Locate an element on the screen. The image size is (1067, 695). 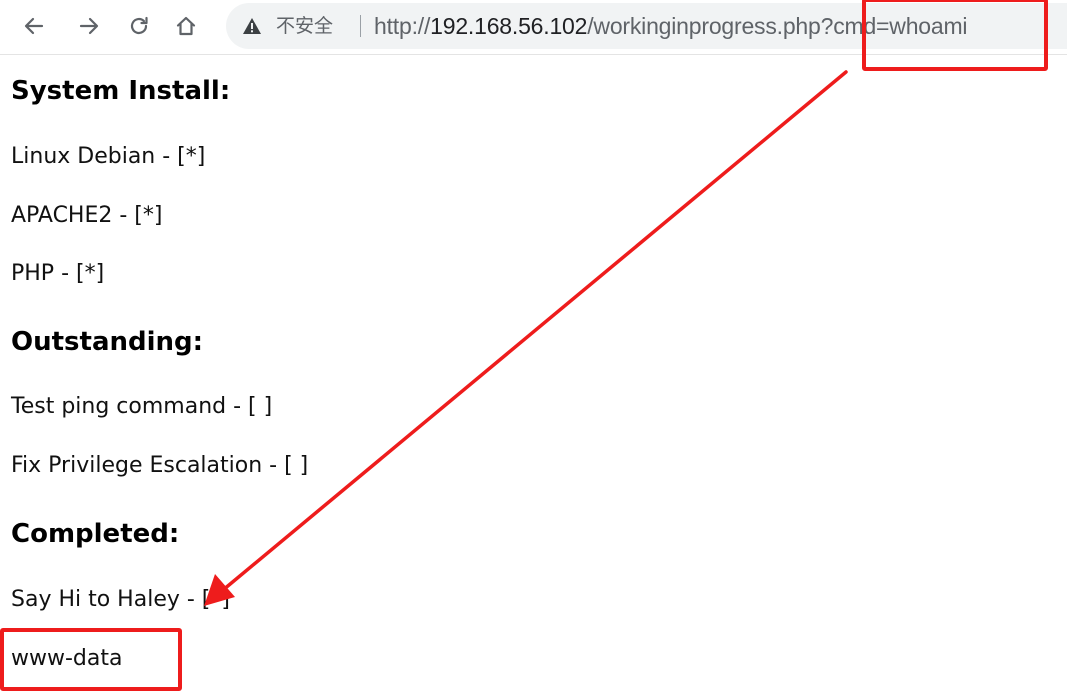
home-button is located at coordinates (186, 26).